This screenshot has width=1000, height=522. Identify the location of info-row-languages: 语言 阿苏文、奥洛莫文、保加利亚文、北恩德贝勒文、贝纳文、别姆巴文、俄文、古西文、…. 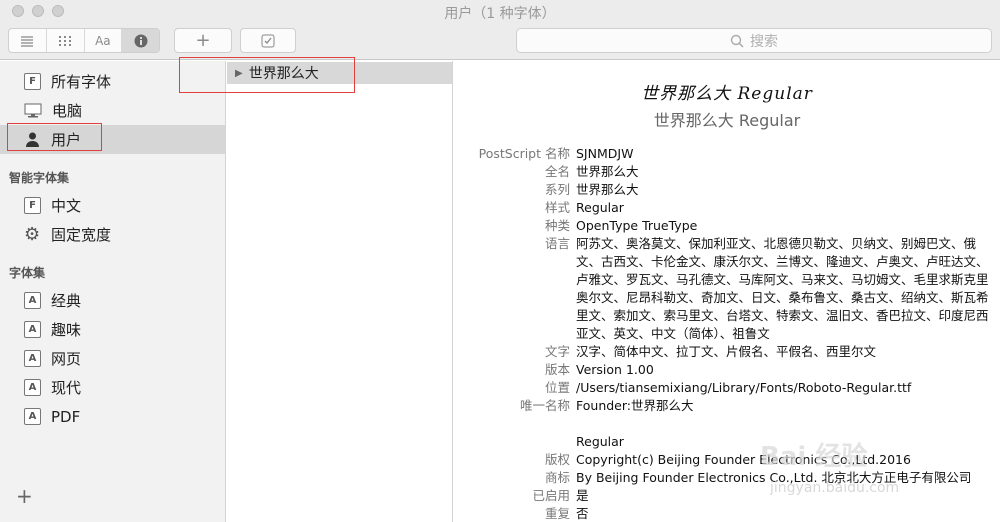
(766, 288).